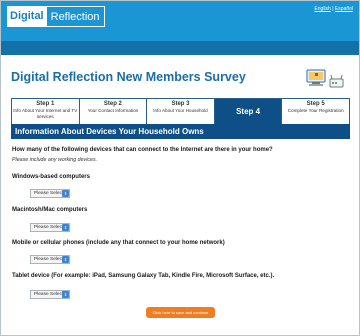  I want to click on step-3-desc: Info About Your Household, so click(180, 110).